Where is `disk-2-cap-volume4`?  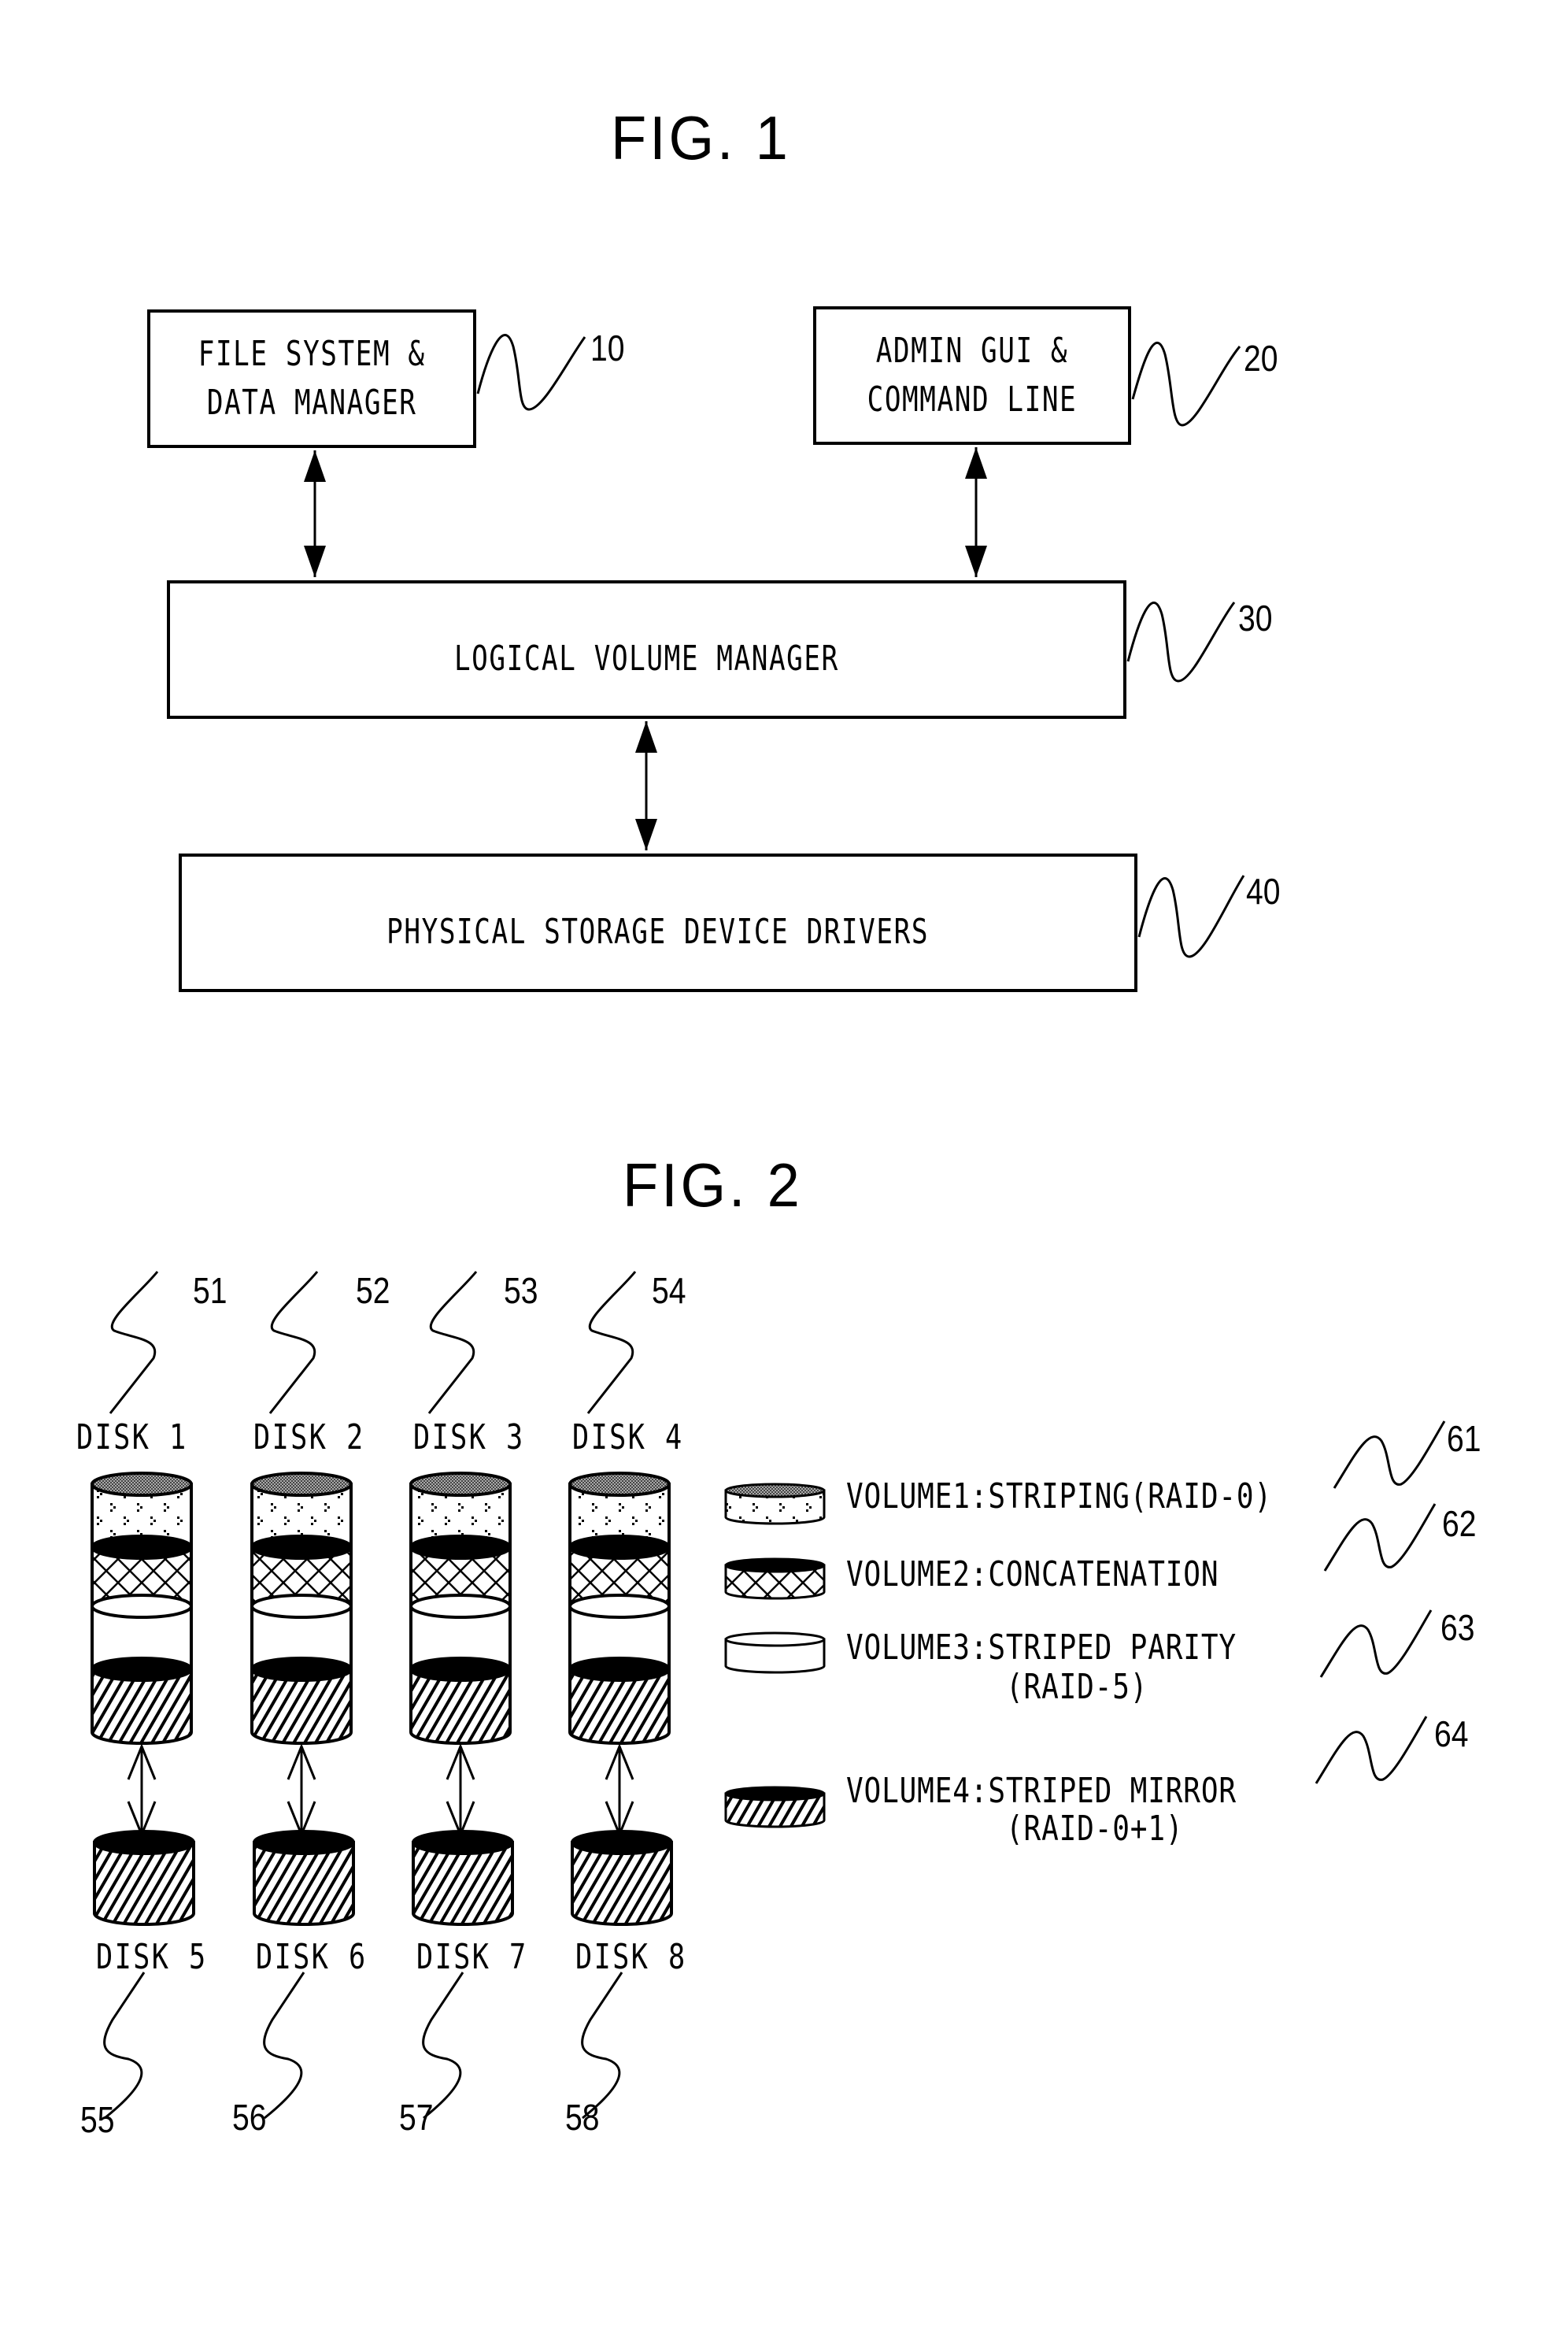 disk-2-cap-volume4 is located at coordinates (301, 1669).